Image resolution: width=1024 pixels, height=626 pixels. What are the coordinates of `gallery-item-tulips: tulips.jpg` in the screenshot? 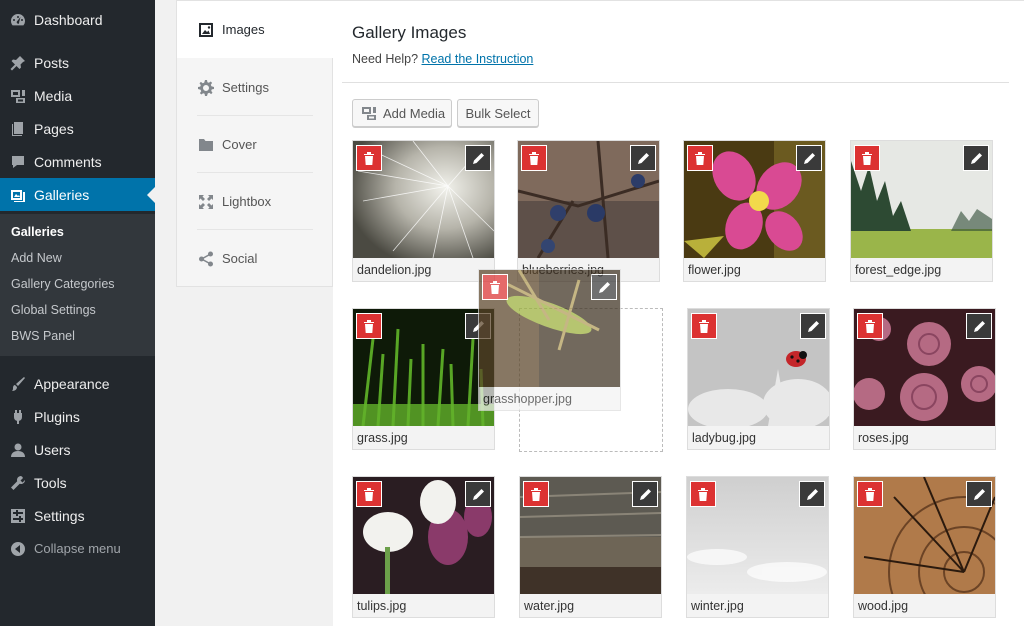 It's located at (423, 547).